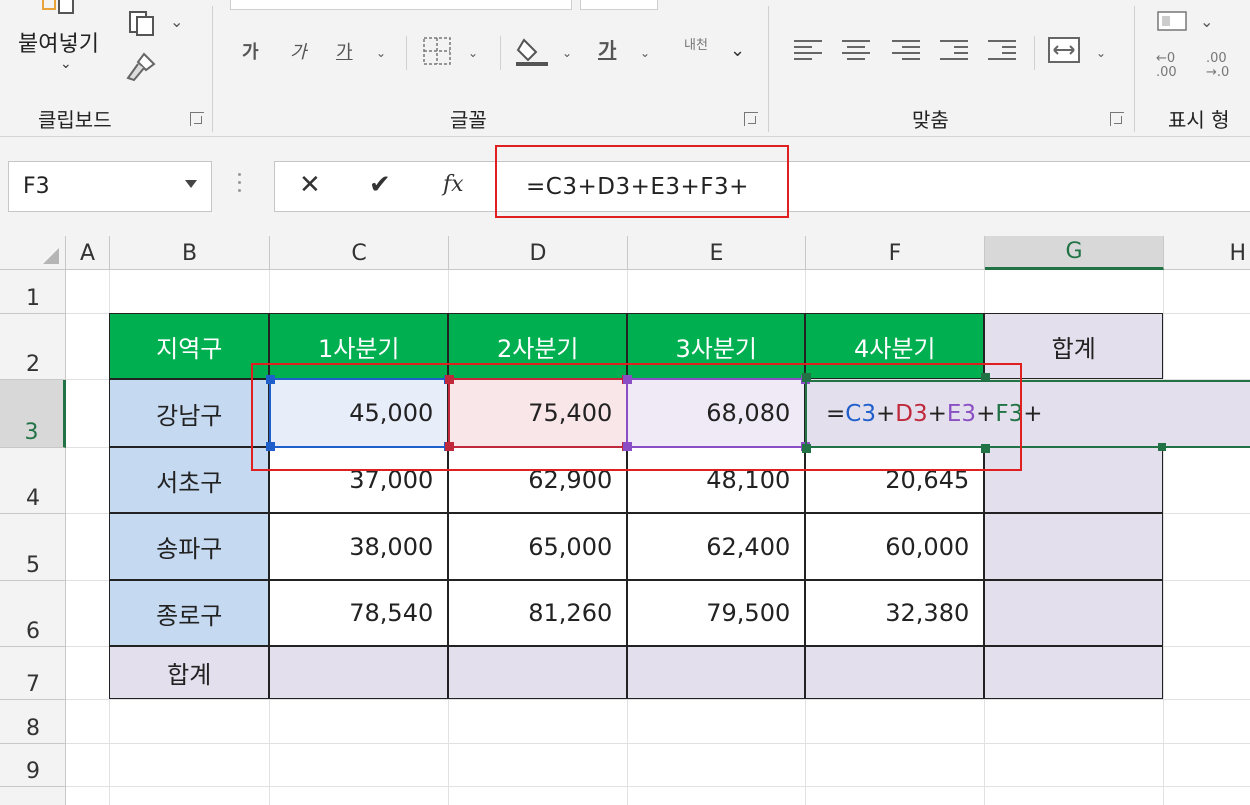  What do you see at coordinates (33, 722) in the screenshot?
I see `row-header-8: 8` at bounding box center [33, 722].